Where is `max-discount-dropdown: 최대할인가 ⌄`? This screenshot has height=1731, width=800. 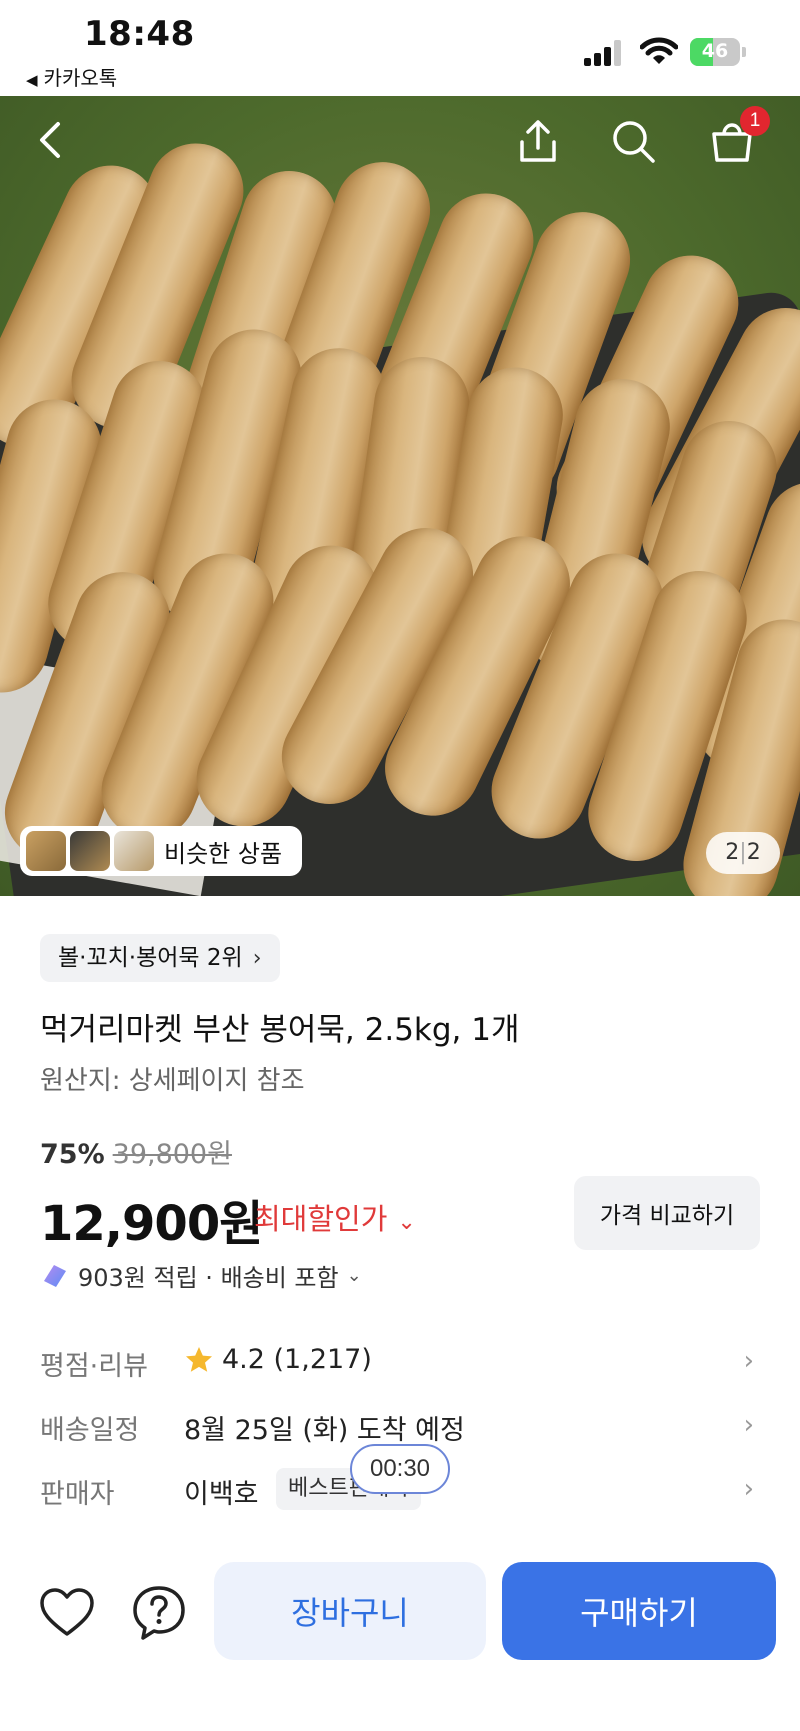
max-discount-dropdown: 최대할인가 ⌄ is located at coordinates (335, 1217).